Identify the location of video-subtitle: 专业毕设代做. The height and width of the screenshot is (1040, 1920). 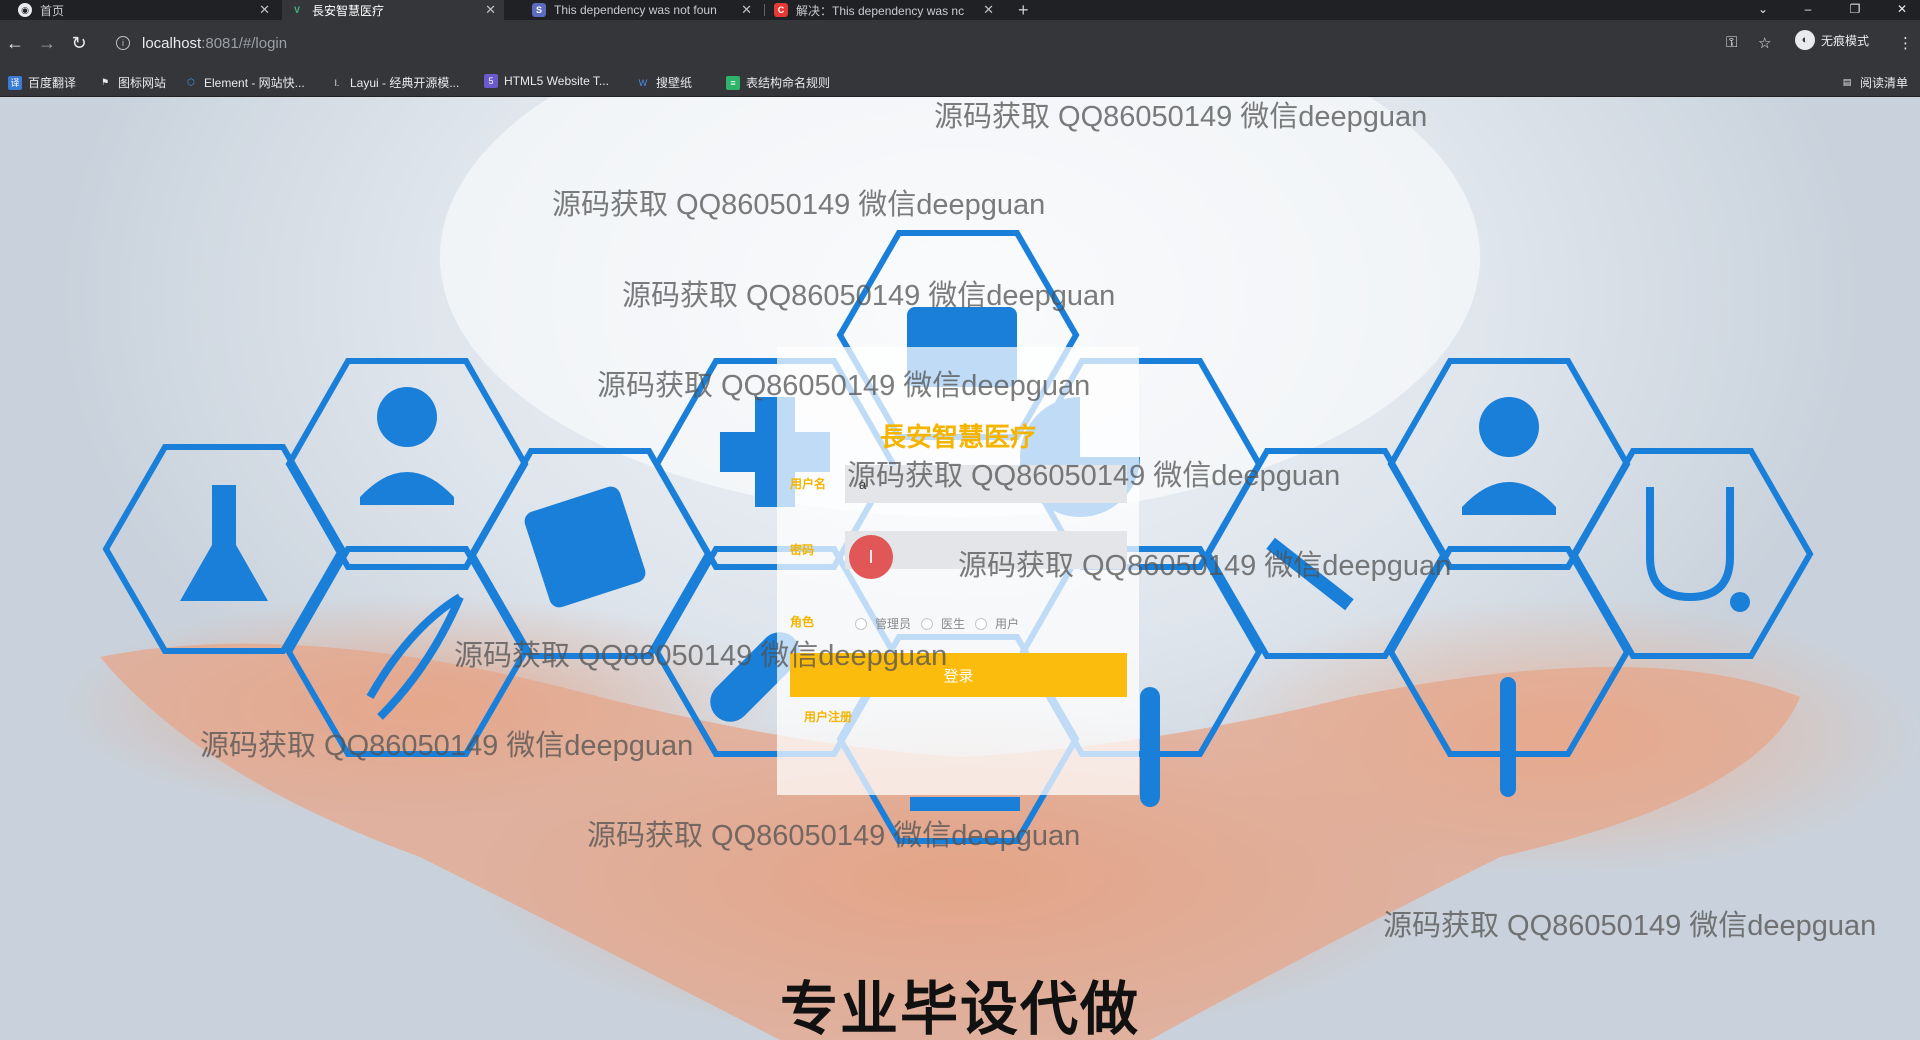
(959, 1008).